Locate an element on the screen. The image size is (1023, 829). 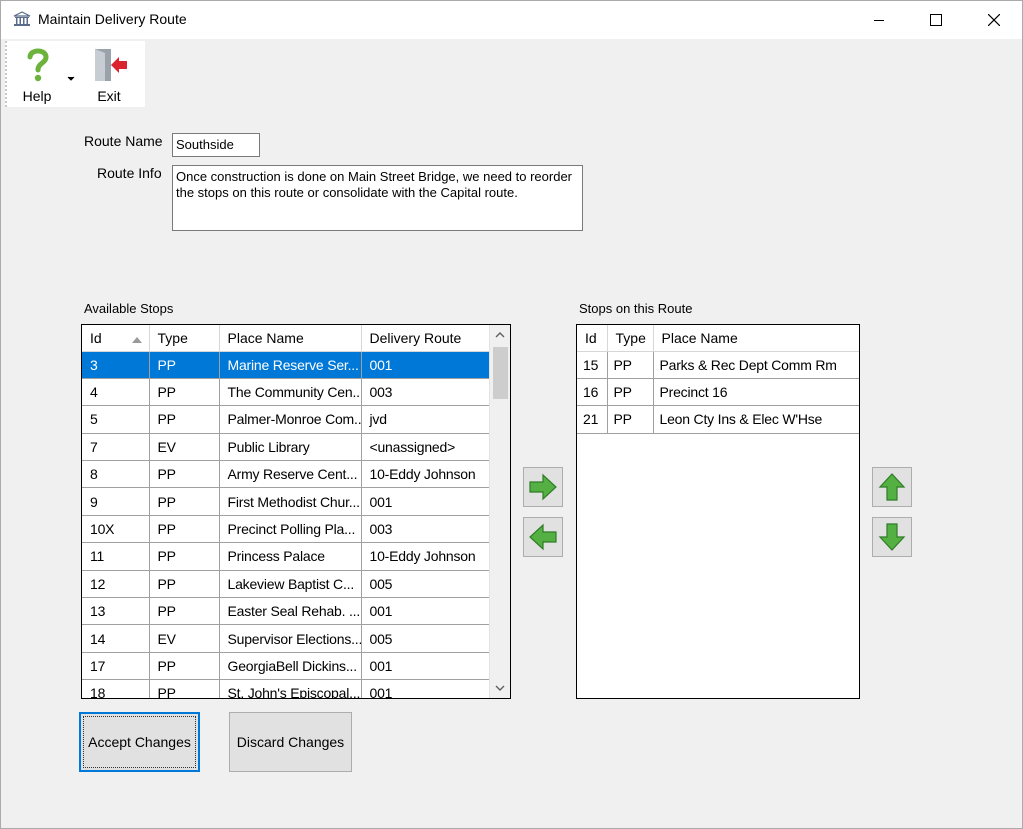
table-row: 21 PP Leon Cty Ins & Elec W'Hse is located at coordinates (718, 419).